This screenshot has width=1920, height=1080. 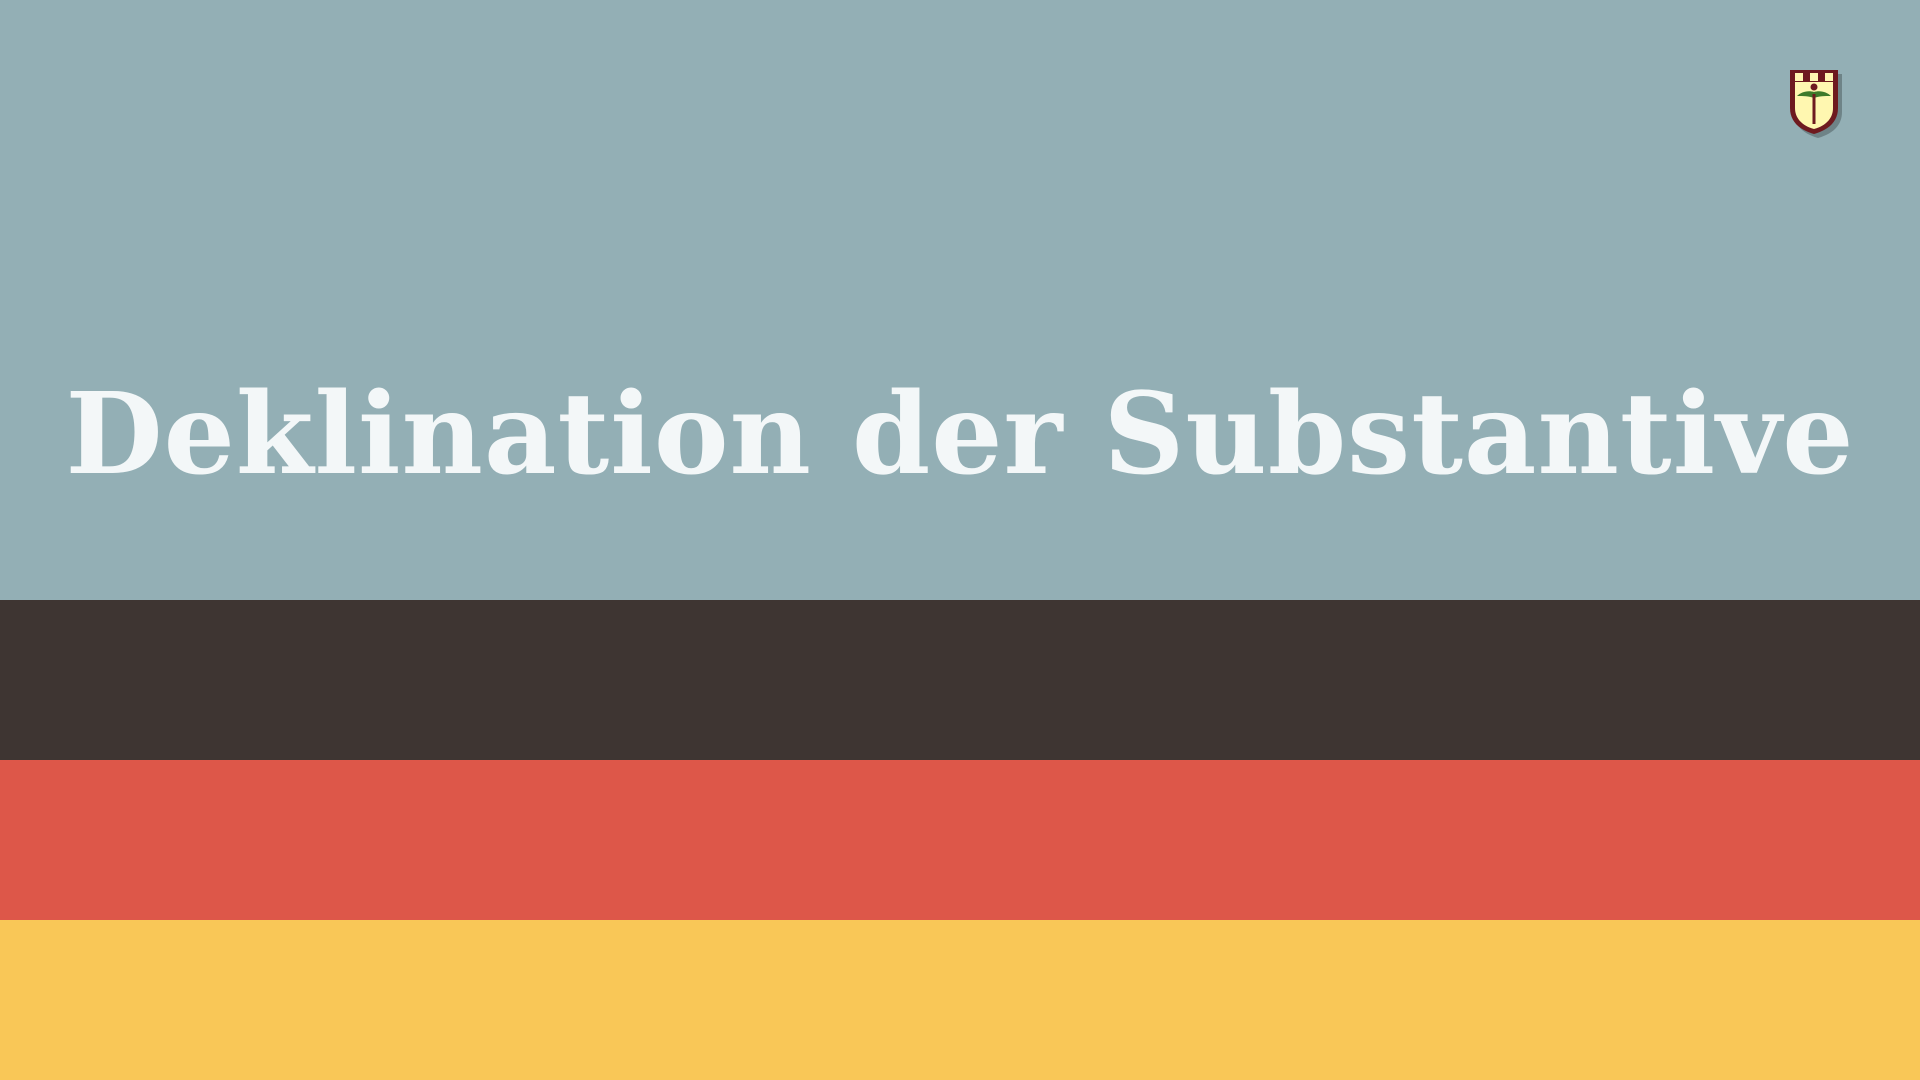 I want to click on red-band, so click(x=960, y=840).